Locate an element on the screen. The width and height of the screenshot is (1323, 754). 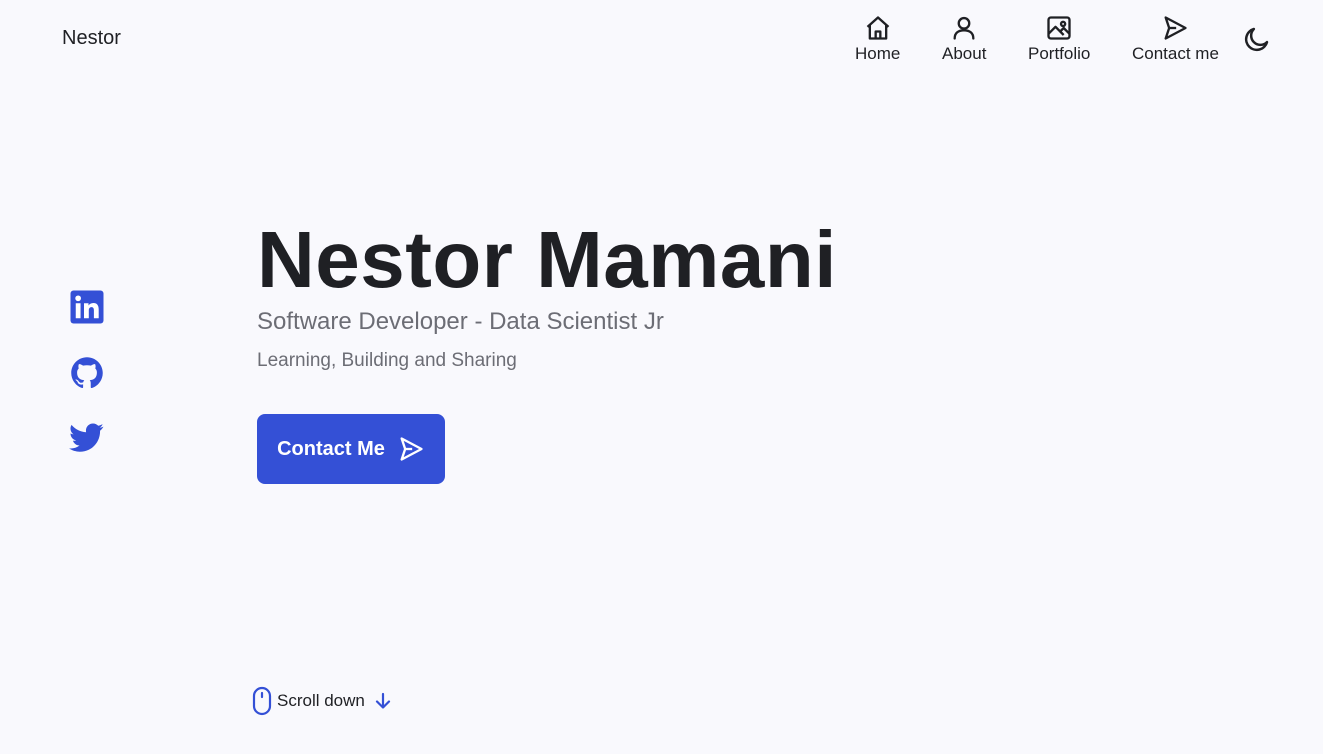
hero-description: Learning, Building and Sharing is located at coordinates (387, 360).